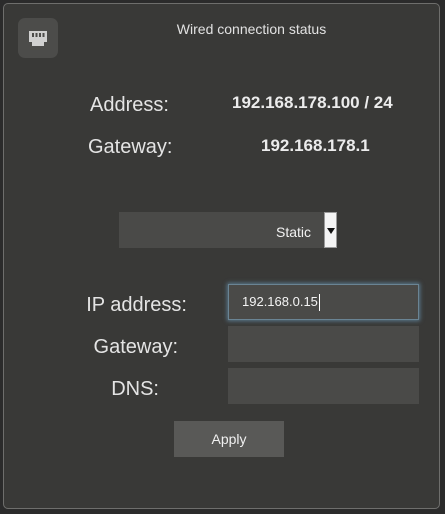 The height and width of the screenshot is (514, 445). I want to click on apply-button: Apply, so click(229, 439).